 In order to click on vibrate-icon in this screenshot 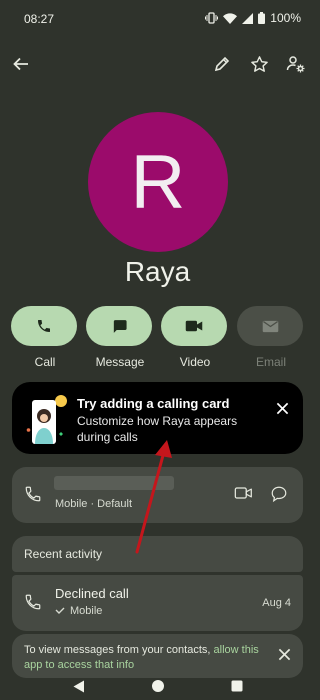, I will do `click(212, 18)`.